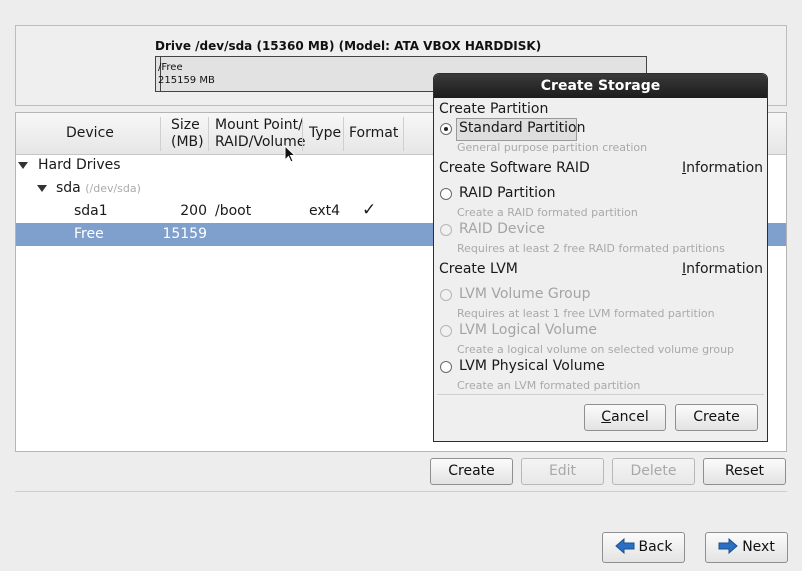 The width and height of the screenshot is (802, 571). I want to click on raid-partition-radio, so click(446, 194).